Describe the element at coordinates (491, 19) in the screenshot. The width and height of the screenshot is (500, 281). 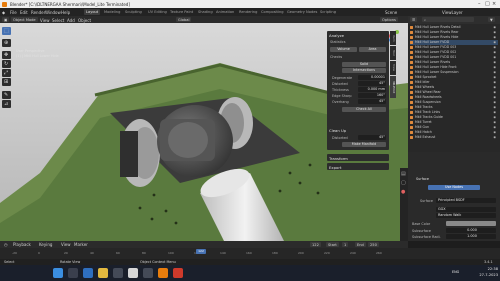
I see `filter-icon: ▼` at that location.